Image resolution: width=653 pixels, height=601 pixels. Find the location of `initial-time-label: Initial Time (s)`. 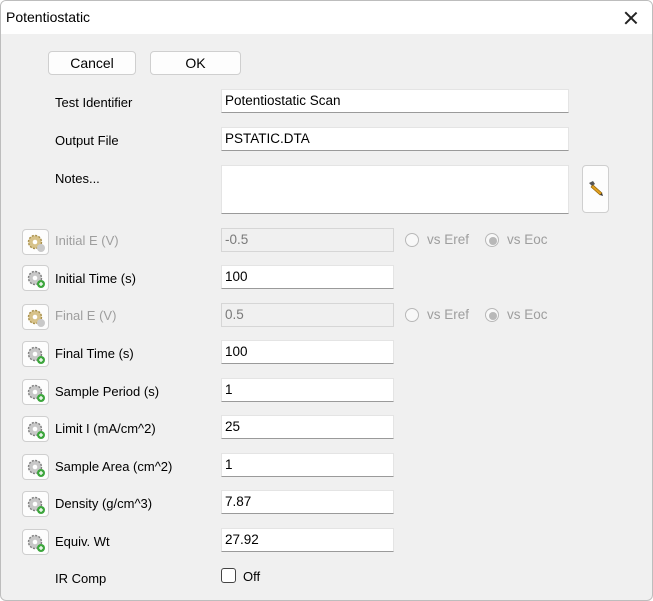

initial-time-label: Initial Time (s) is located at coordinates (95, 278).